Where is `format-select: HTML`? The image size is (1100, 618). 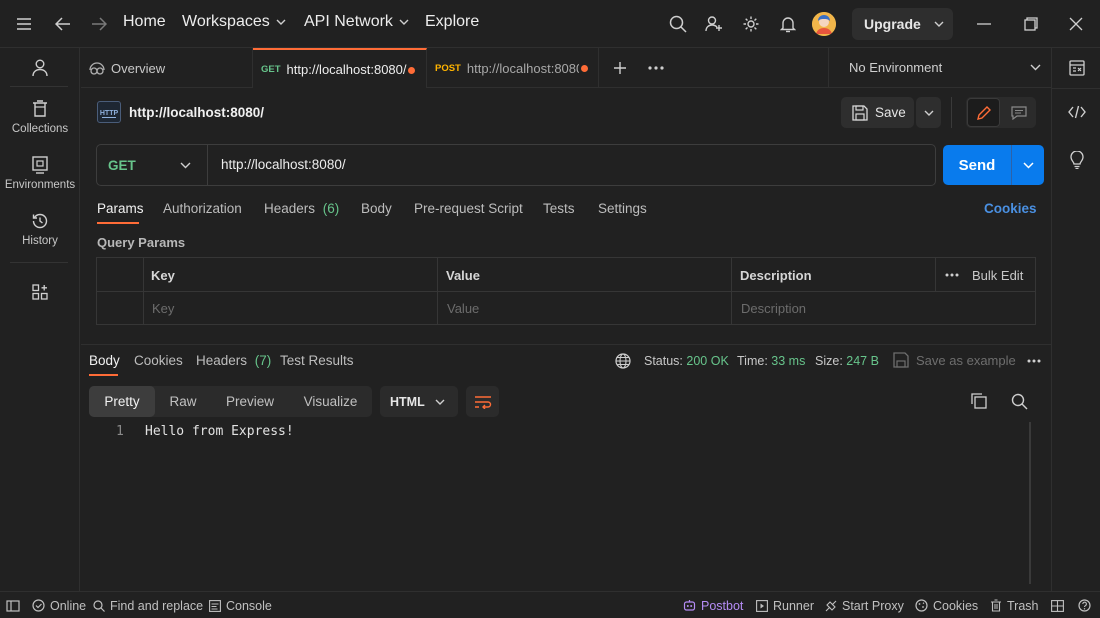 format-select: HTML is located at coordinates (419, 401).